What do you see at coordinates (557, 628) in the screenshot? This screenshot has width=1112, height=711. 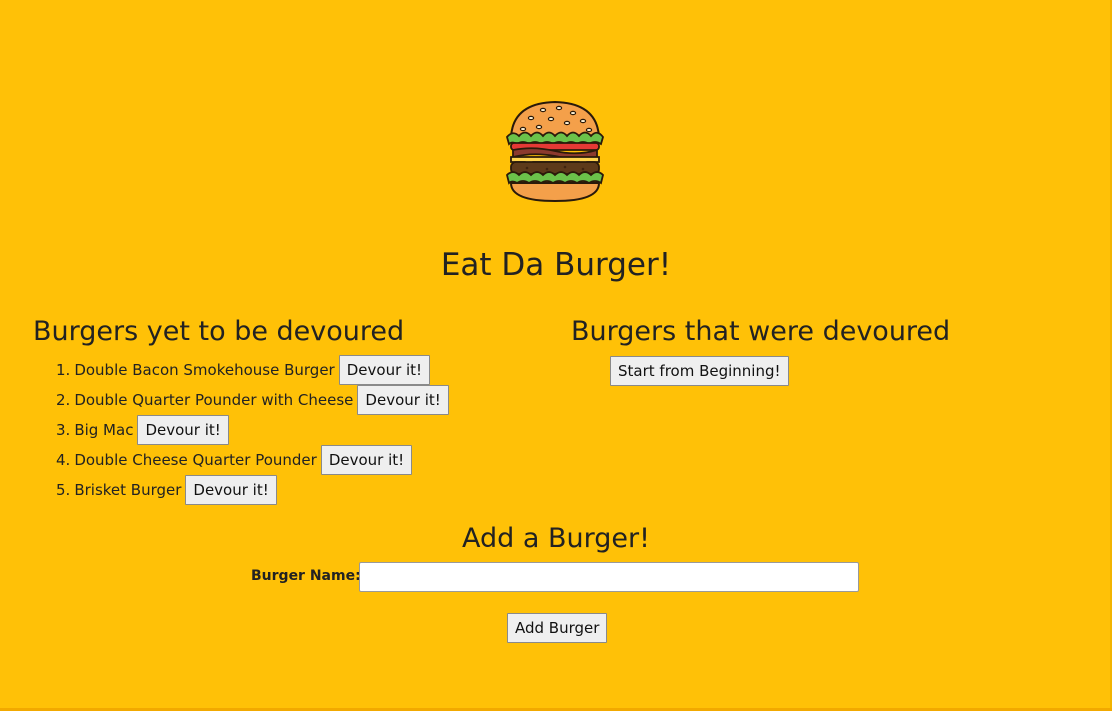 I see `add-burger-button: Add Burger` at bounding box center [557, 628].